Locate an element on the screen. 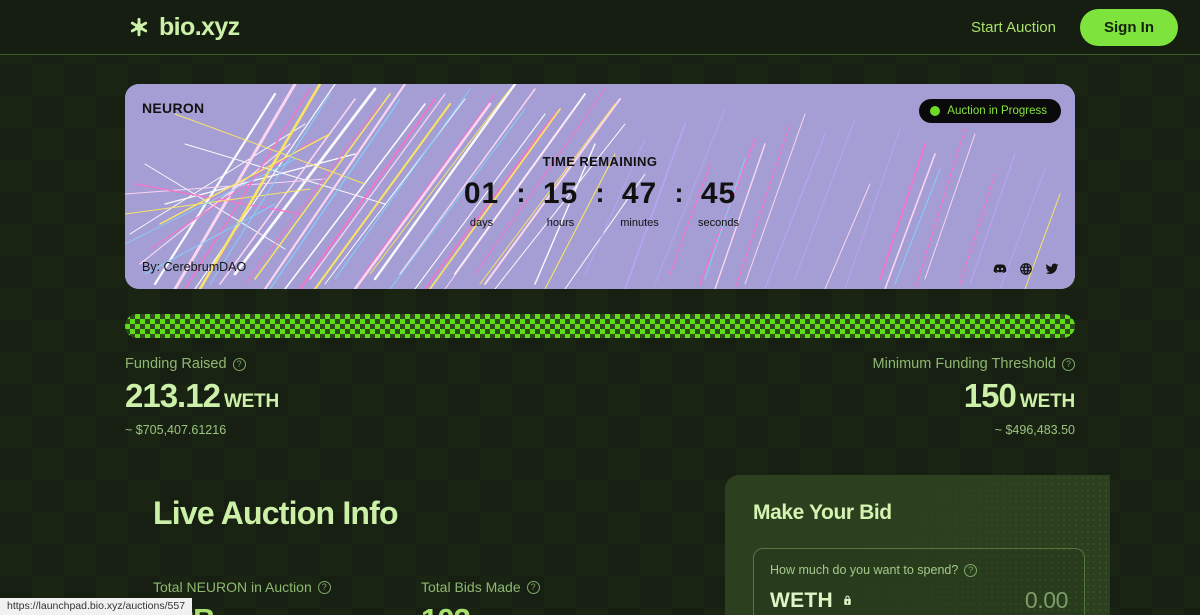  stat-total-bids: Total Bids Made ? 102 is located at coordinates (555, 597).